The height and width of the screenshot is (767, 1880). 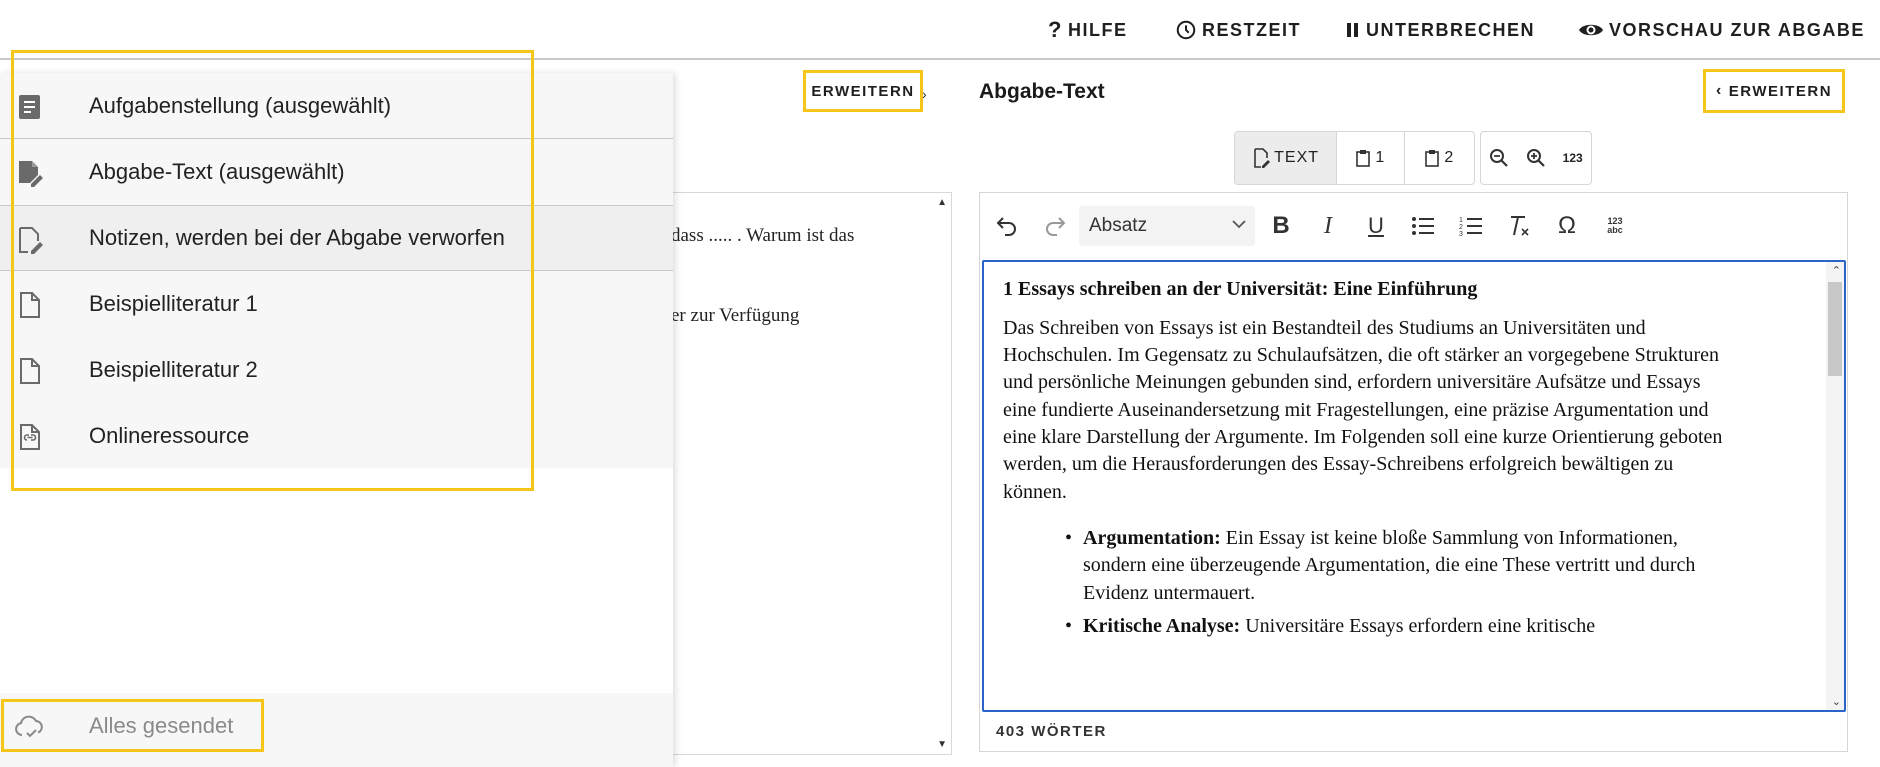 What do you see at coordinates (29, 726) in the screenshot?
I see `cloud-check-icon` at bounding box center [29, 726].